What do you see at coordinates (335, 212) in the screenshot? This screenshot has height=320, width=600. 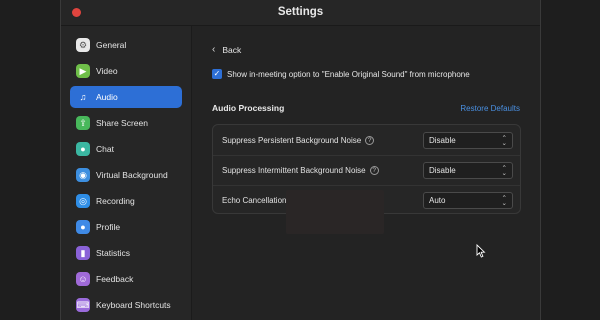 I see `dropdown-shadow-area` at bounding box center [335, 212].